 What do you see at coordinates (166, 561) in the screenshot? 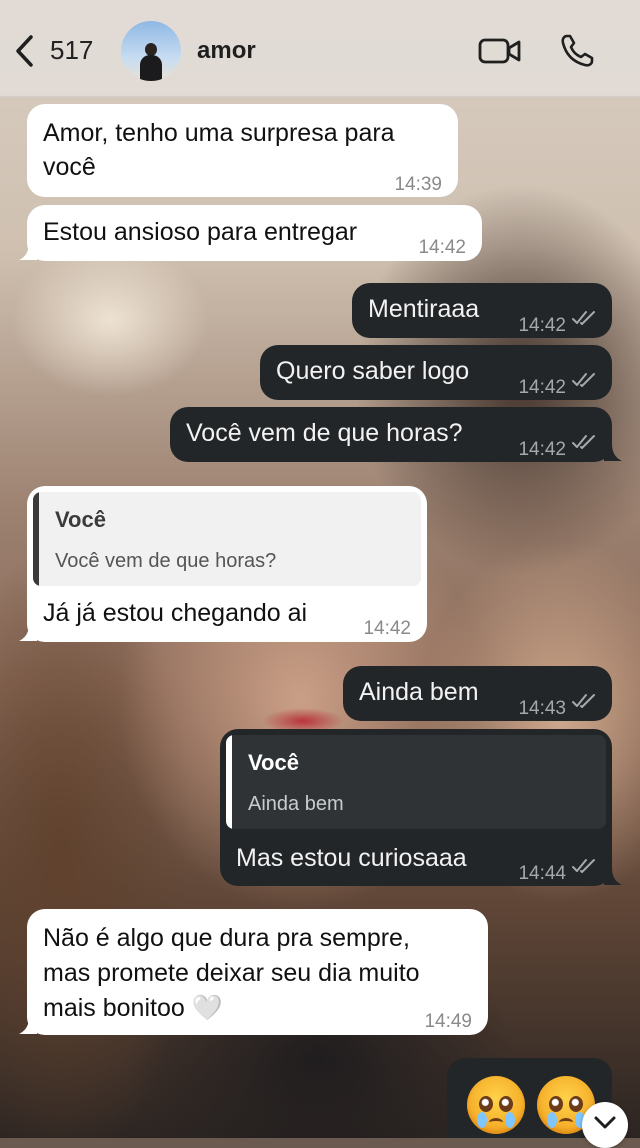
I see `quote-text: Você vem de que horas?` at bounding box center [166, 561].